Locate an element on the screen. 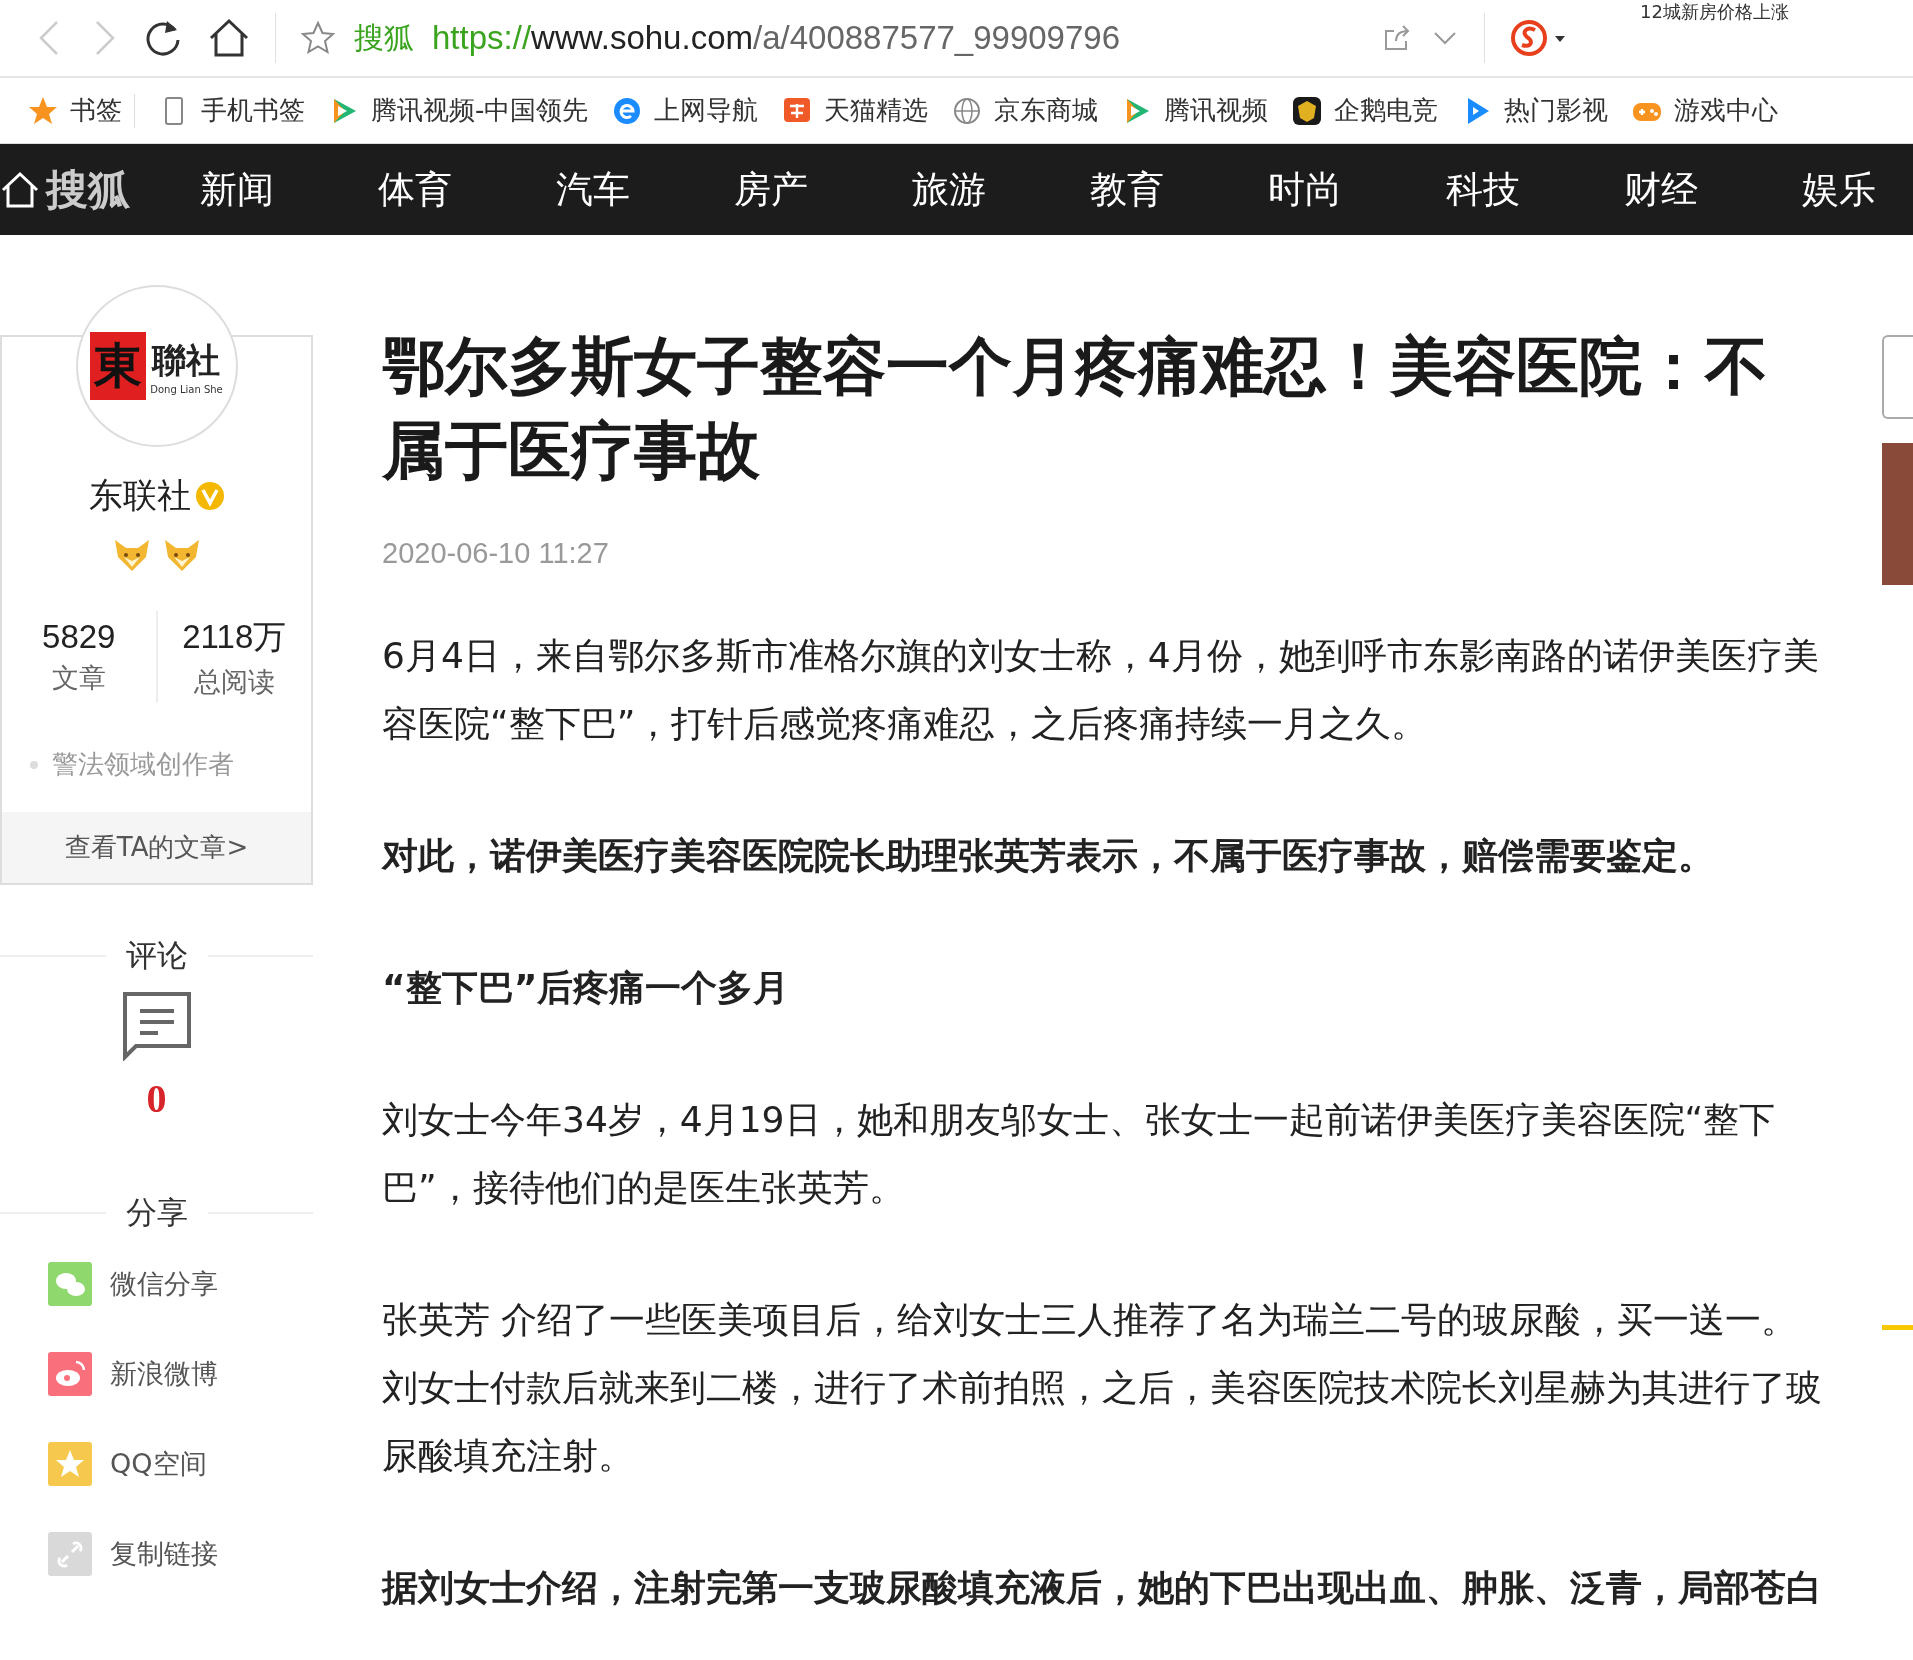 This screenshot has width=1913, height=1660. site-logo: 搜狐 is located at coordinates (65, 189).